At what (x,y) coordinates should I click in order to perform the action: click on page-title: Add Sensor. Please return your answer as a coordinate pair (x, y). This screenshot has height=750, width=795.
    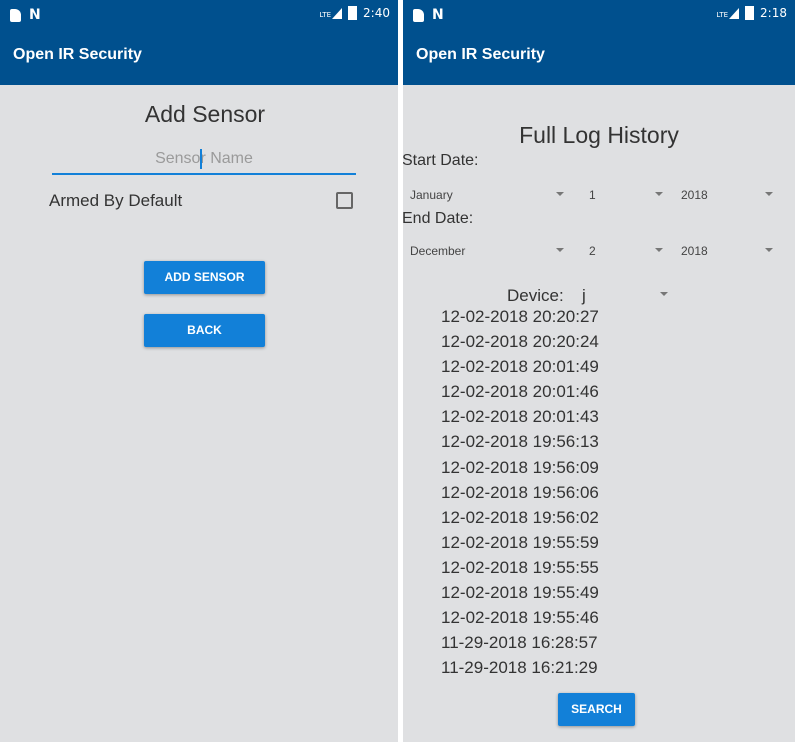
    Looking at the image, I should click on (205, 114).